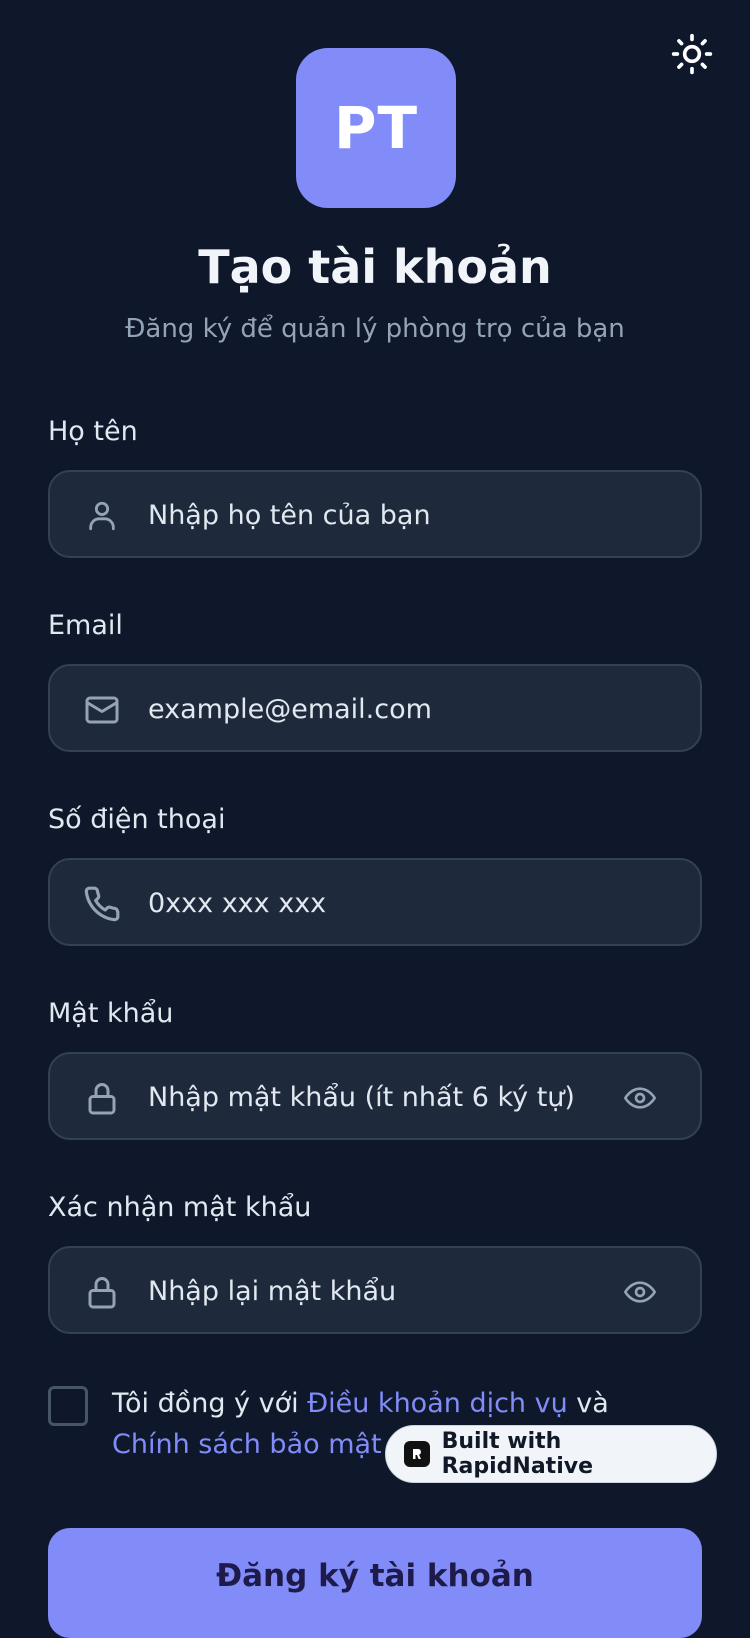 The image size is (750, 1638). I want to click on theme-toggle-button, so click(692, 56).